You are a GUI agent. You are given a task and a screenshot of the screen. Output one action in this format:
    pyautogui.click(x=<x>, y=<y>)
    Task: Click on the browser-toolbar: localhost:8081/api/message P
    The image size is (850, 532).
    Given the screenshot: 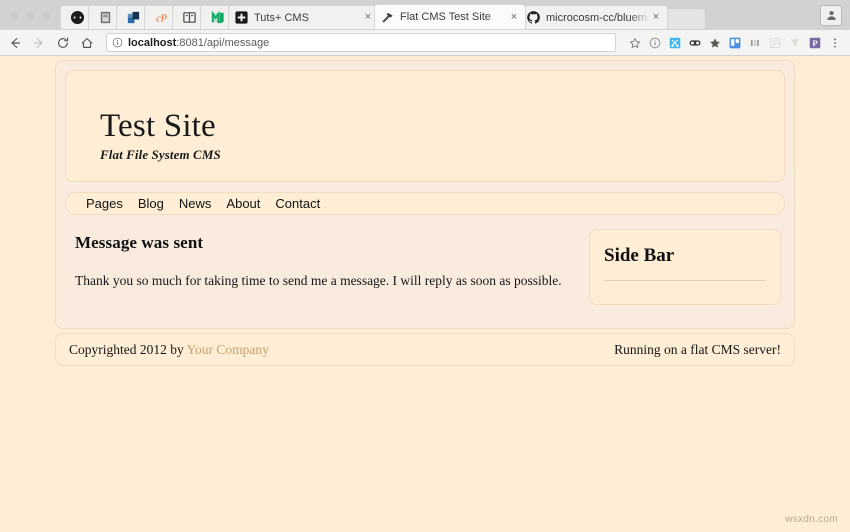 What is the action you would take?
    pyautogui.click(x=425, y=43)
    